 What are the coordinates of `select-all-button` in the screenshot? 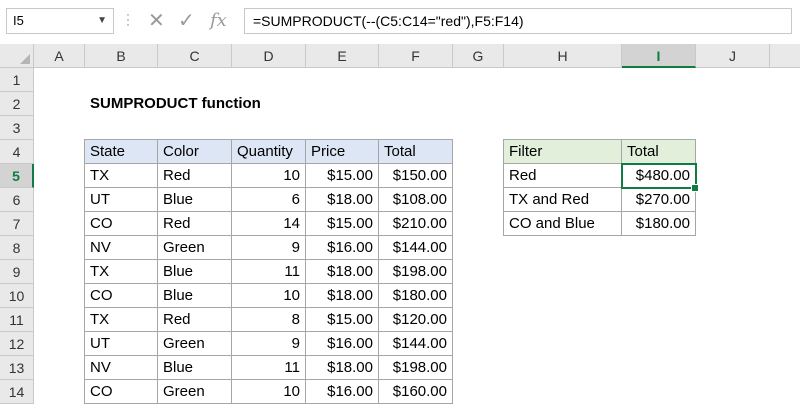 It's located at (17, 56).